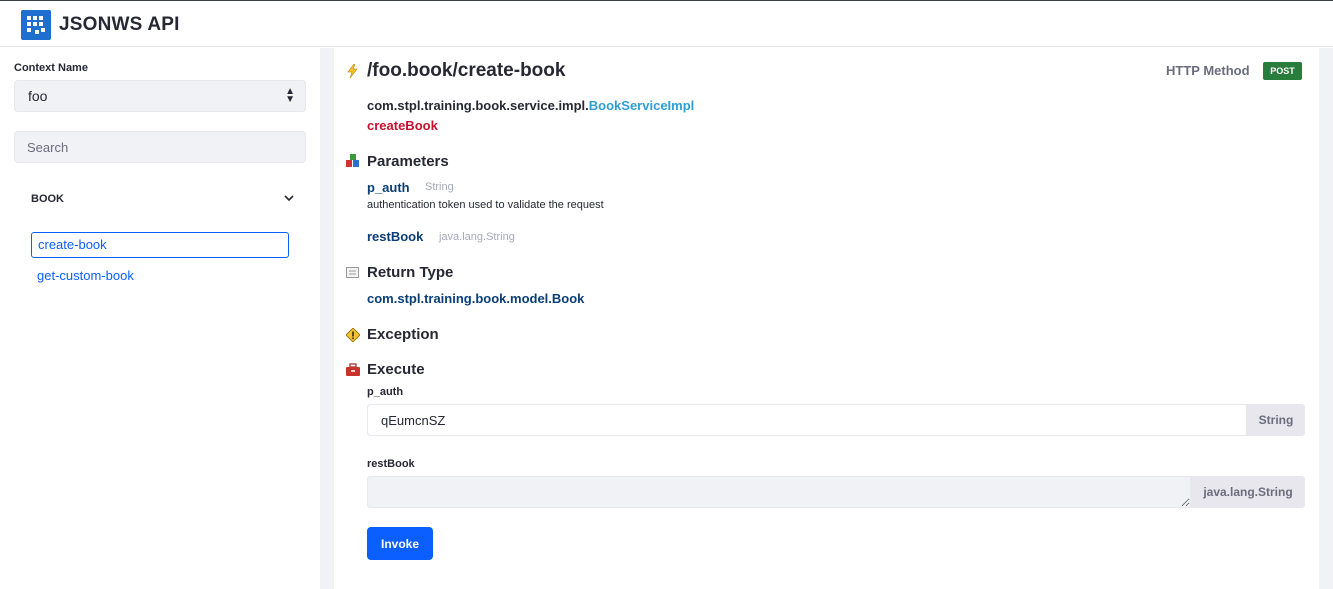 This screenshot has height=589, width=1333. Describe the element at coordinates (1208, 70) in the screenshot. I see `http-method-label: HTTP Method` at that location.